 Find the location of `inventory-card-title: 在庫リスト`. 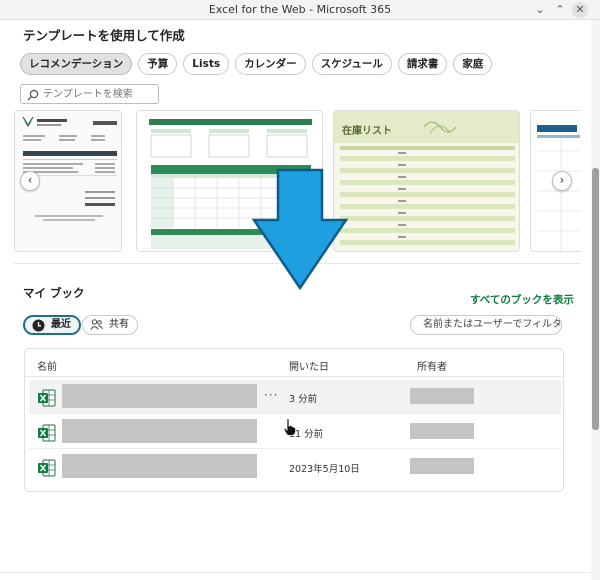

inventory-card-title: 在庫リスト is located at coordinates (367, 131).